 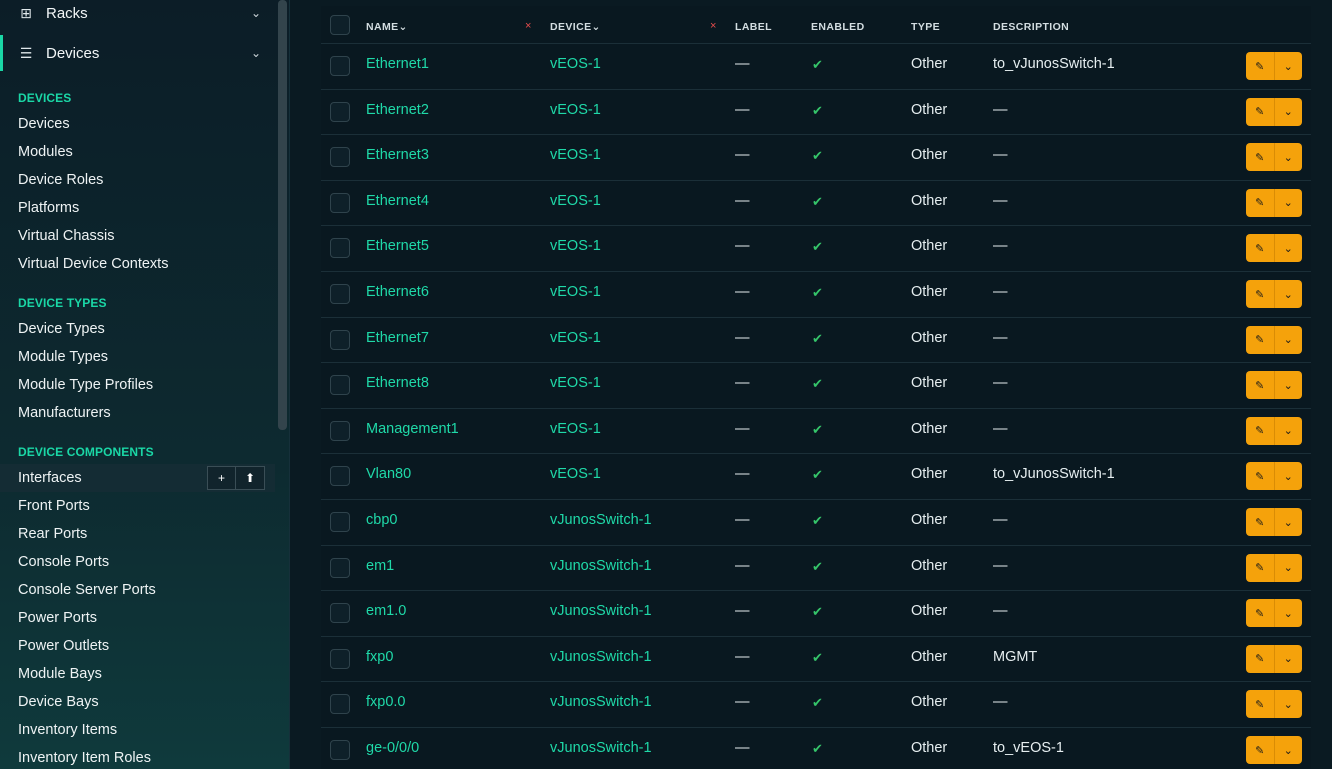 I want to click on interface-name-link: Management1, so click(x=412, y=429).